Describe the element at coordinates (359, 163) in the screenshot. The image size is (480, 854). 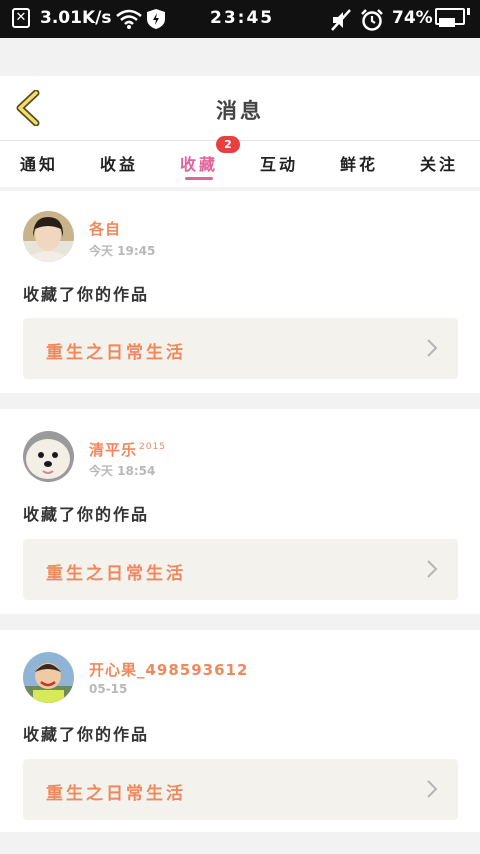
I see `tab-flowers: 鲜花` at that location.